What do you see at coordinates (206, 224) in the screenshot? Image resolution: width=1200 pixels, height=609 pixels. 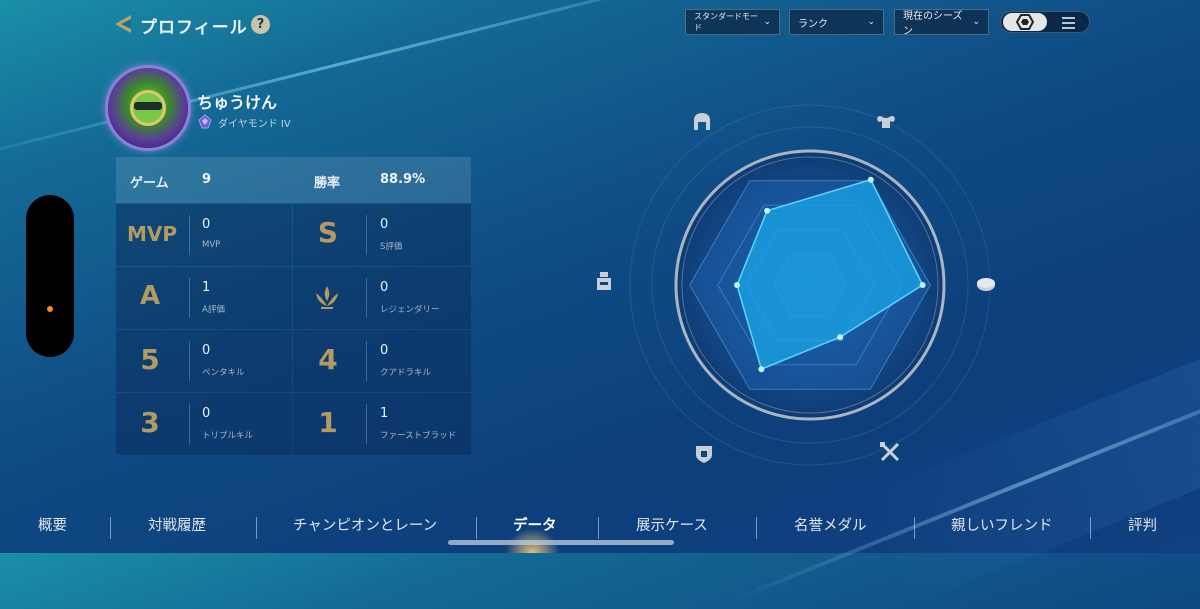 I see `mvp-count: 0` at bounding box center [206, 224].